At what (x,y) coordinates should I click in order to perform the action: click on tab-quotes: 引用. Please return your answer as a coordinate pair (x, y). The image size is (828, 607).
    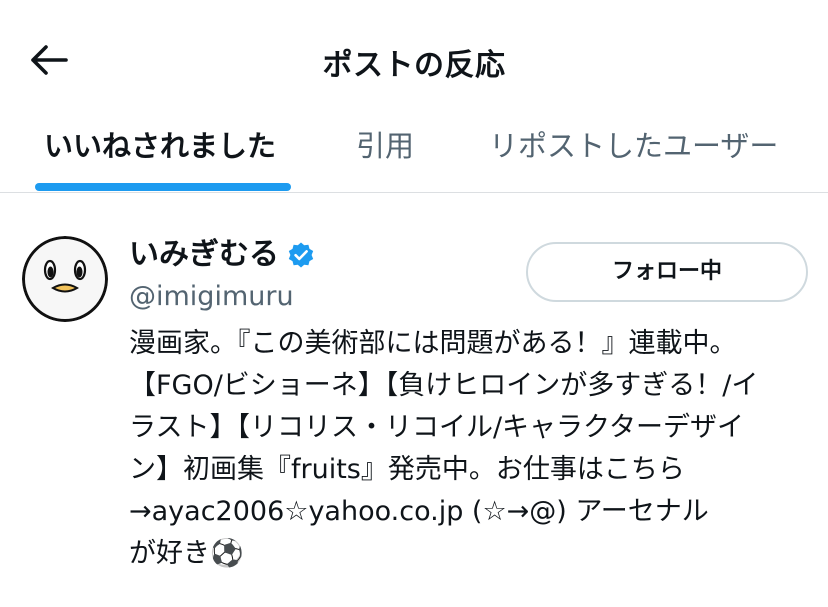
    Looking at the image, I should click on (385, 154).